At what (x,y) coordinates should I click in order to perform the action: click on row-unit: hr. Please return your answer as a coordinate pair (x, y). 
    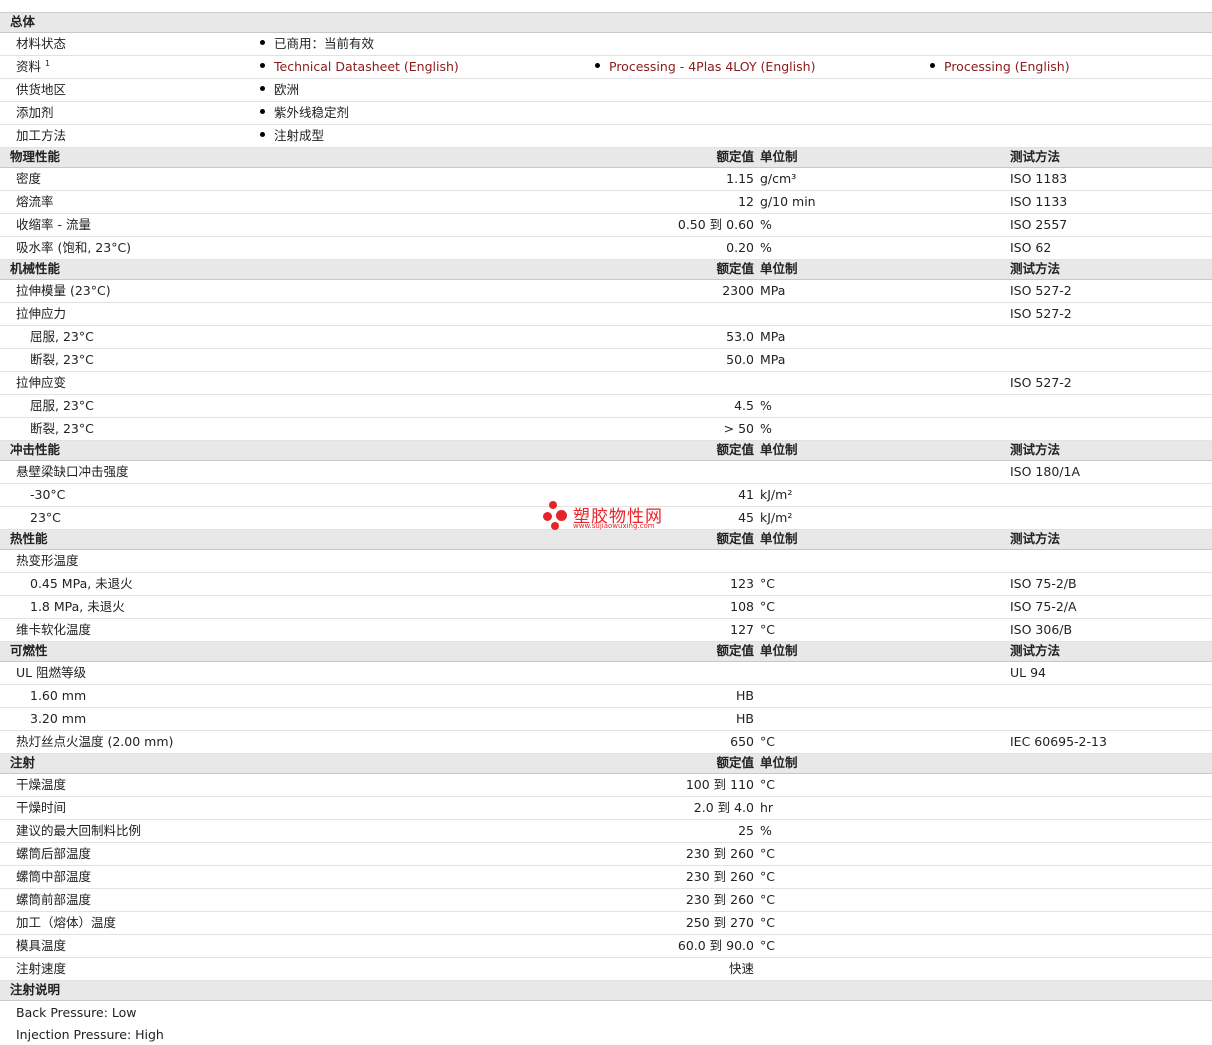
    Looking at the image, I should click on (767, 807).